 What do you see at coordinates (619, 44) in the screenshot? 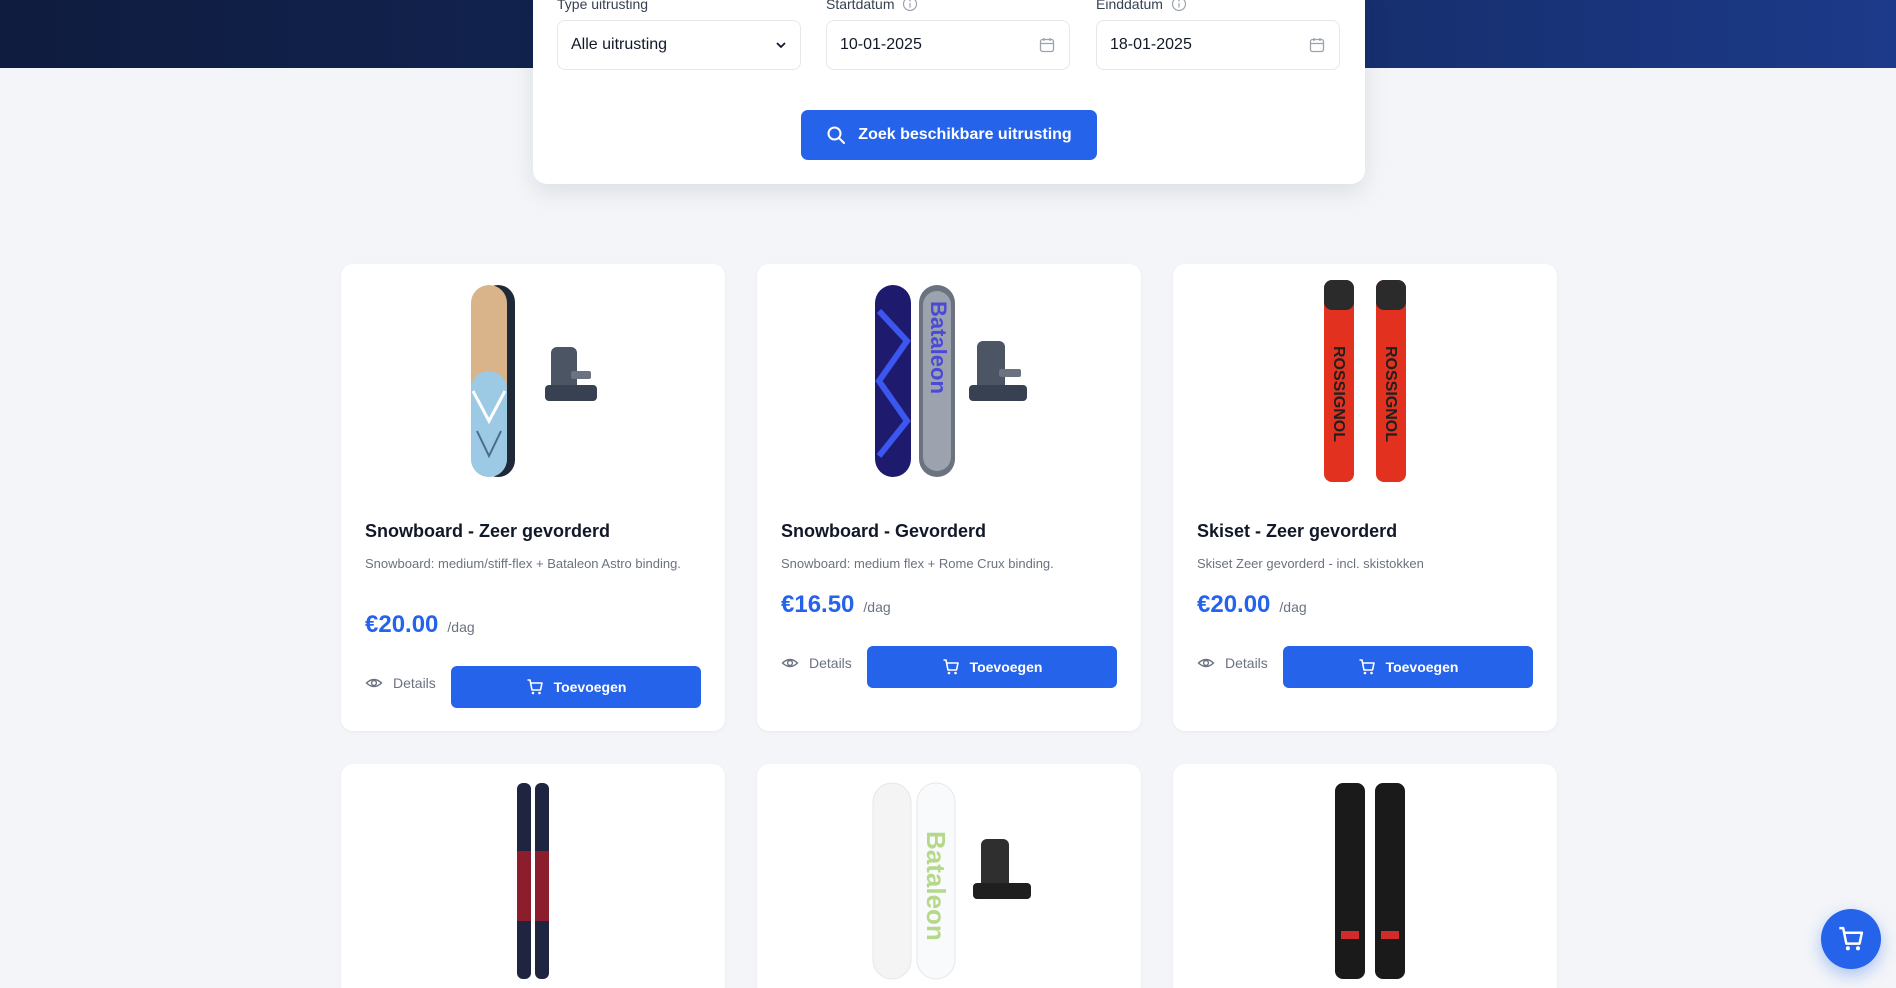
I see `equipment-type-value: Alle uitrusting` at bounding box center [619, 44].